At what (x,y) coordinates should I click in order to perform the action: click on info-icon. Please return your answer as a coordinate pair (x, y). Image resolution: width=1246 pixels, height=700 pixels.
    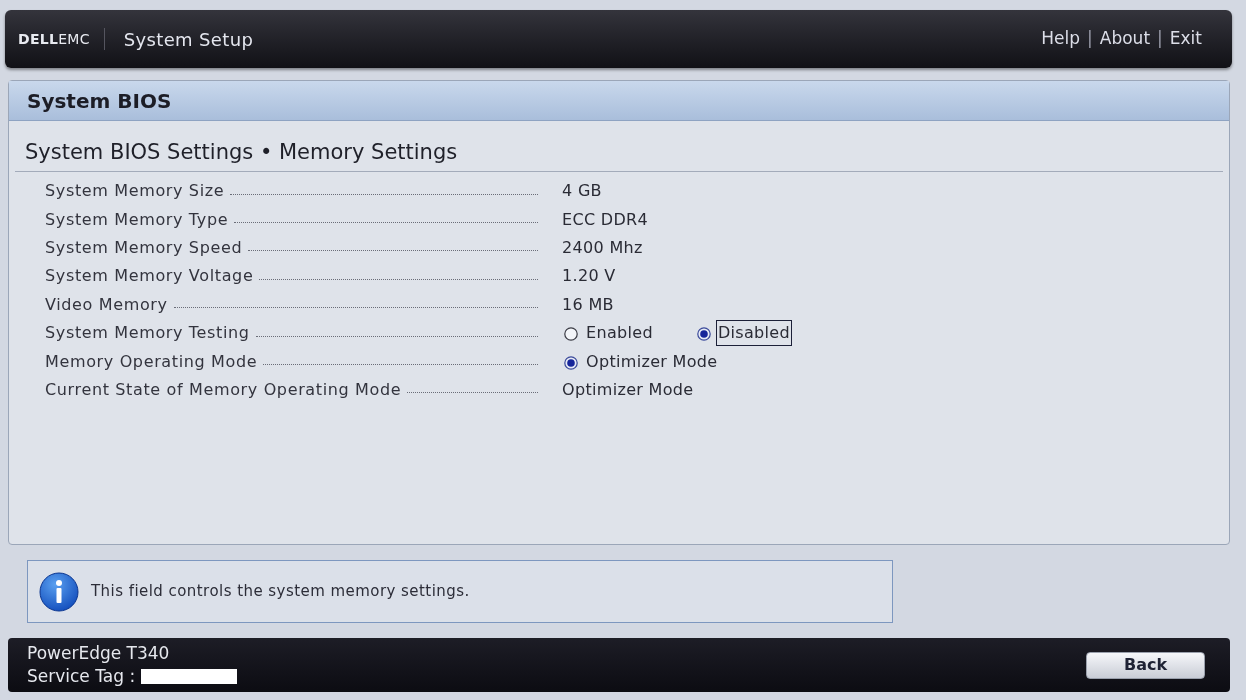
    Looking at the image, I should click on (59, 591).